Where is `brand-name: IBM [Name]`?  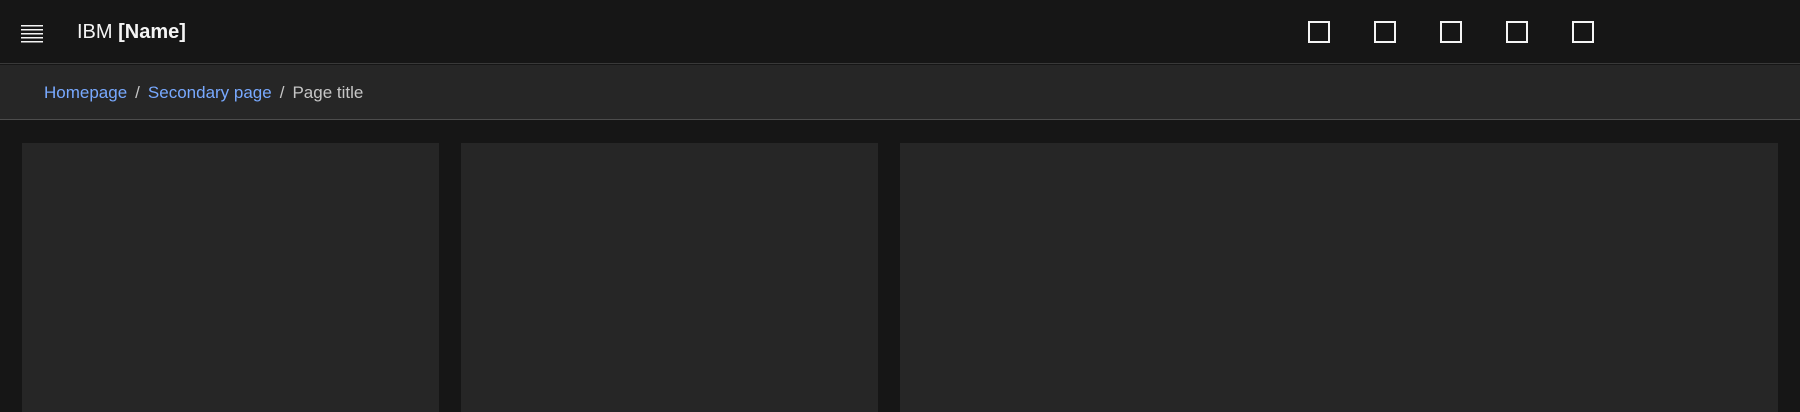 brand-name: IBM [Name] is located at coordinates (131, 32).